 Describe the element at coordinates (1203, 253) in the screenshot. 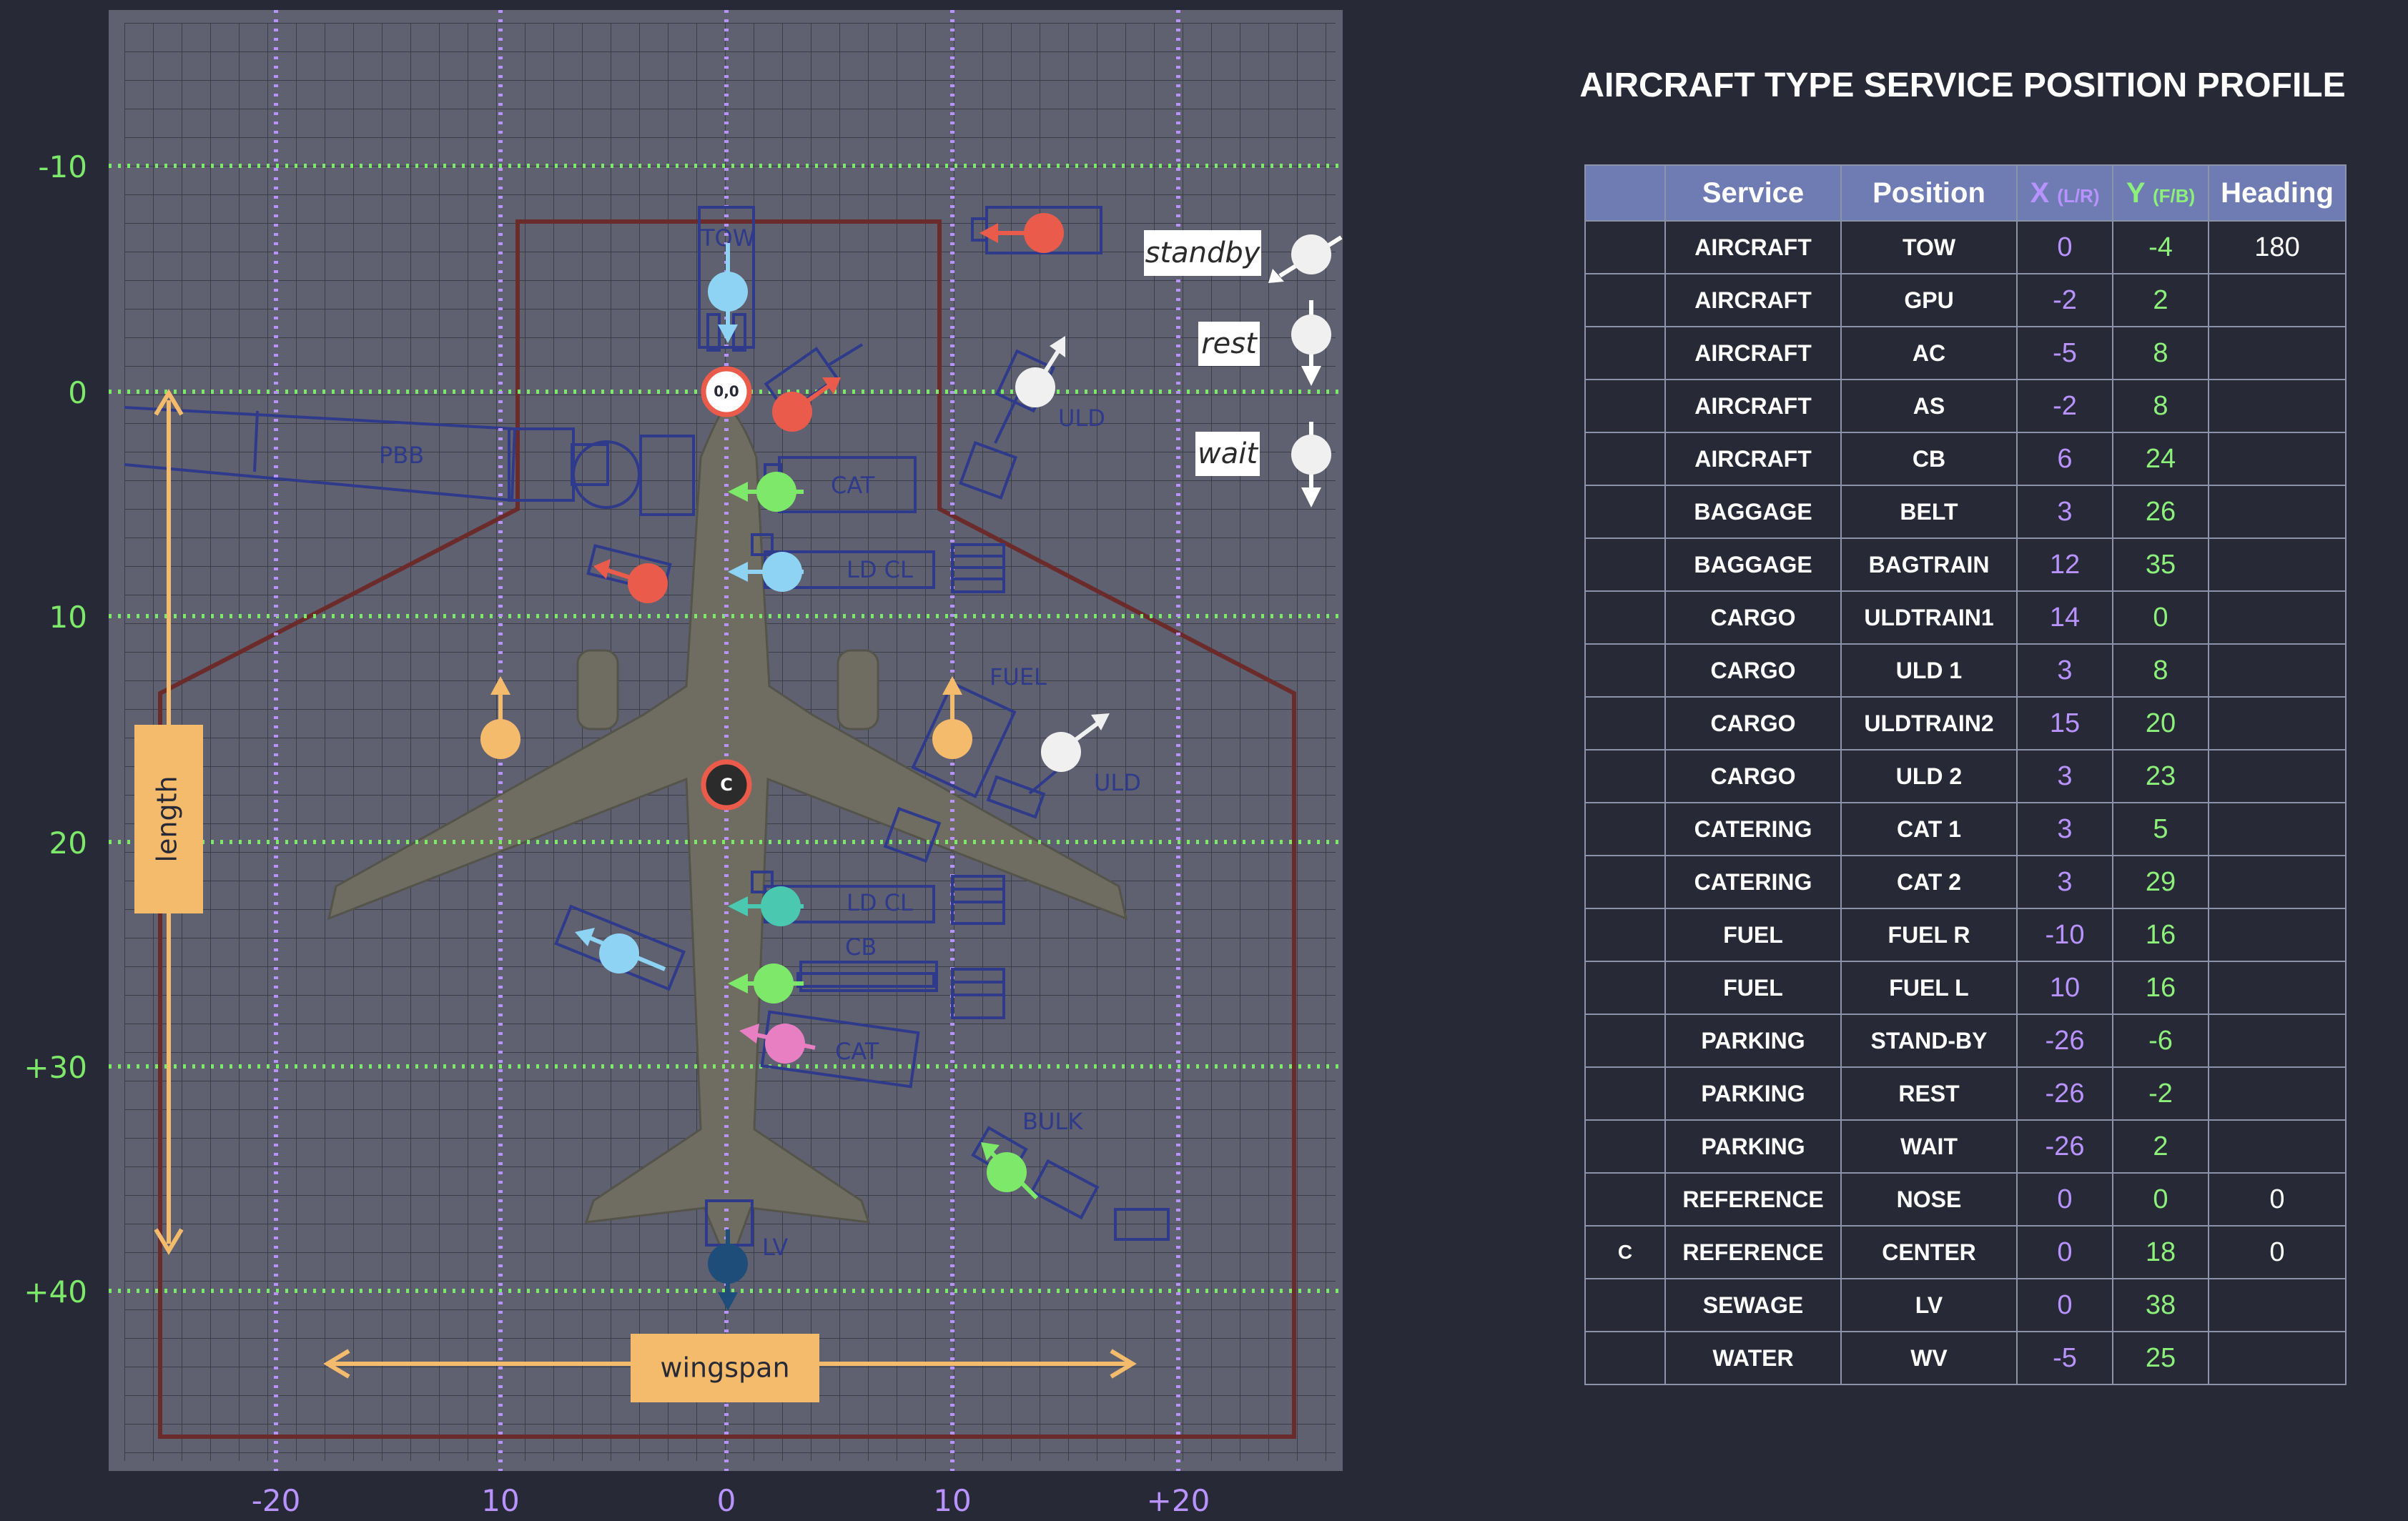

I see `legend-standby-label: standby` at that location.